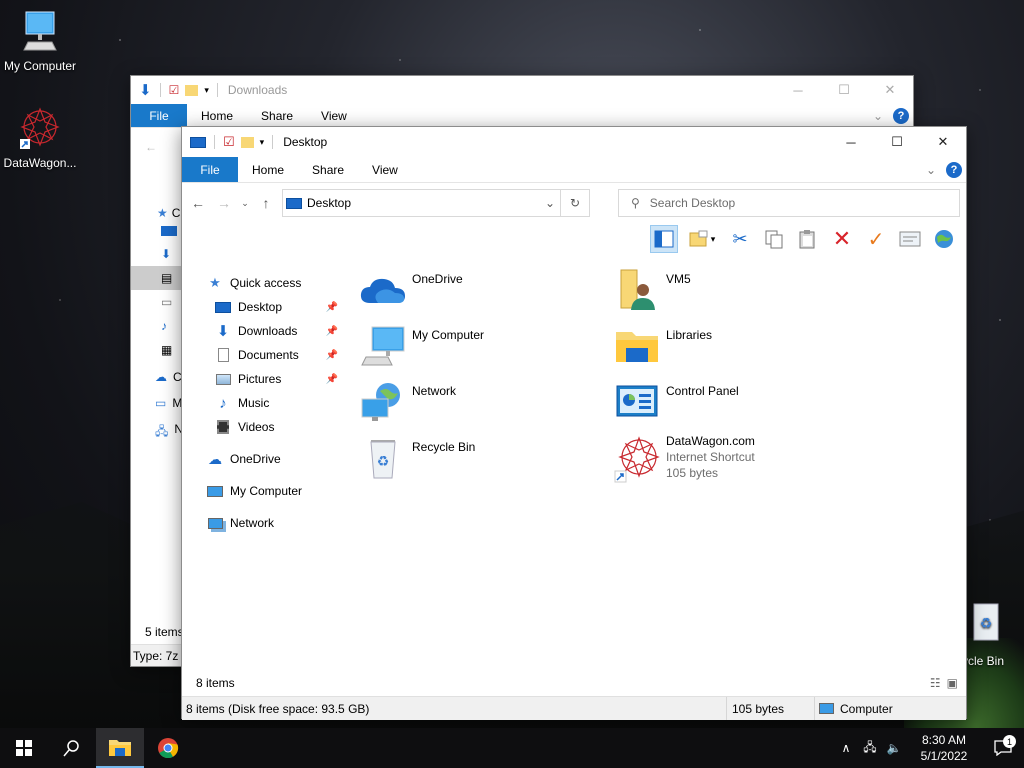 The image size is (1024, 768). I want to click on address-dropdown-icon: ⌄, so click(550, 203).